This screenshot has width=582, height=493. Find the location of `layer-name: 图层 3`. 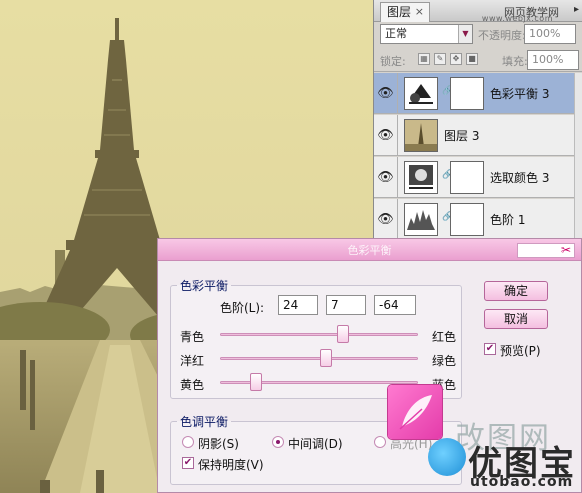

layer-name: 图层 3 is located at coordinates (462, 136).